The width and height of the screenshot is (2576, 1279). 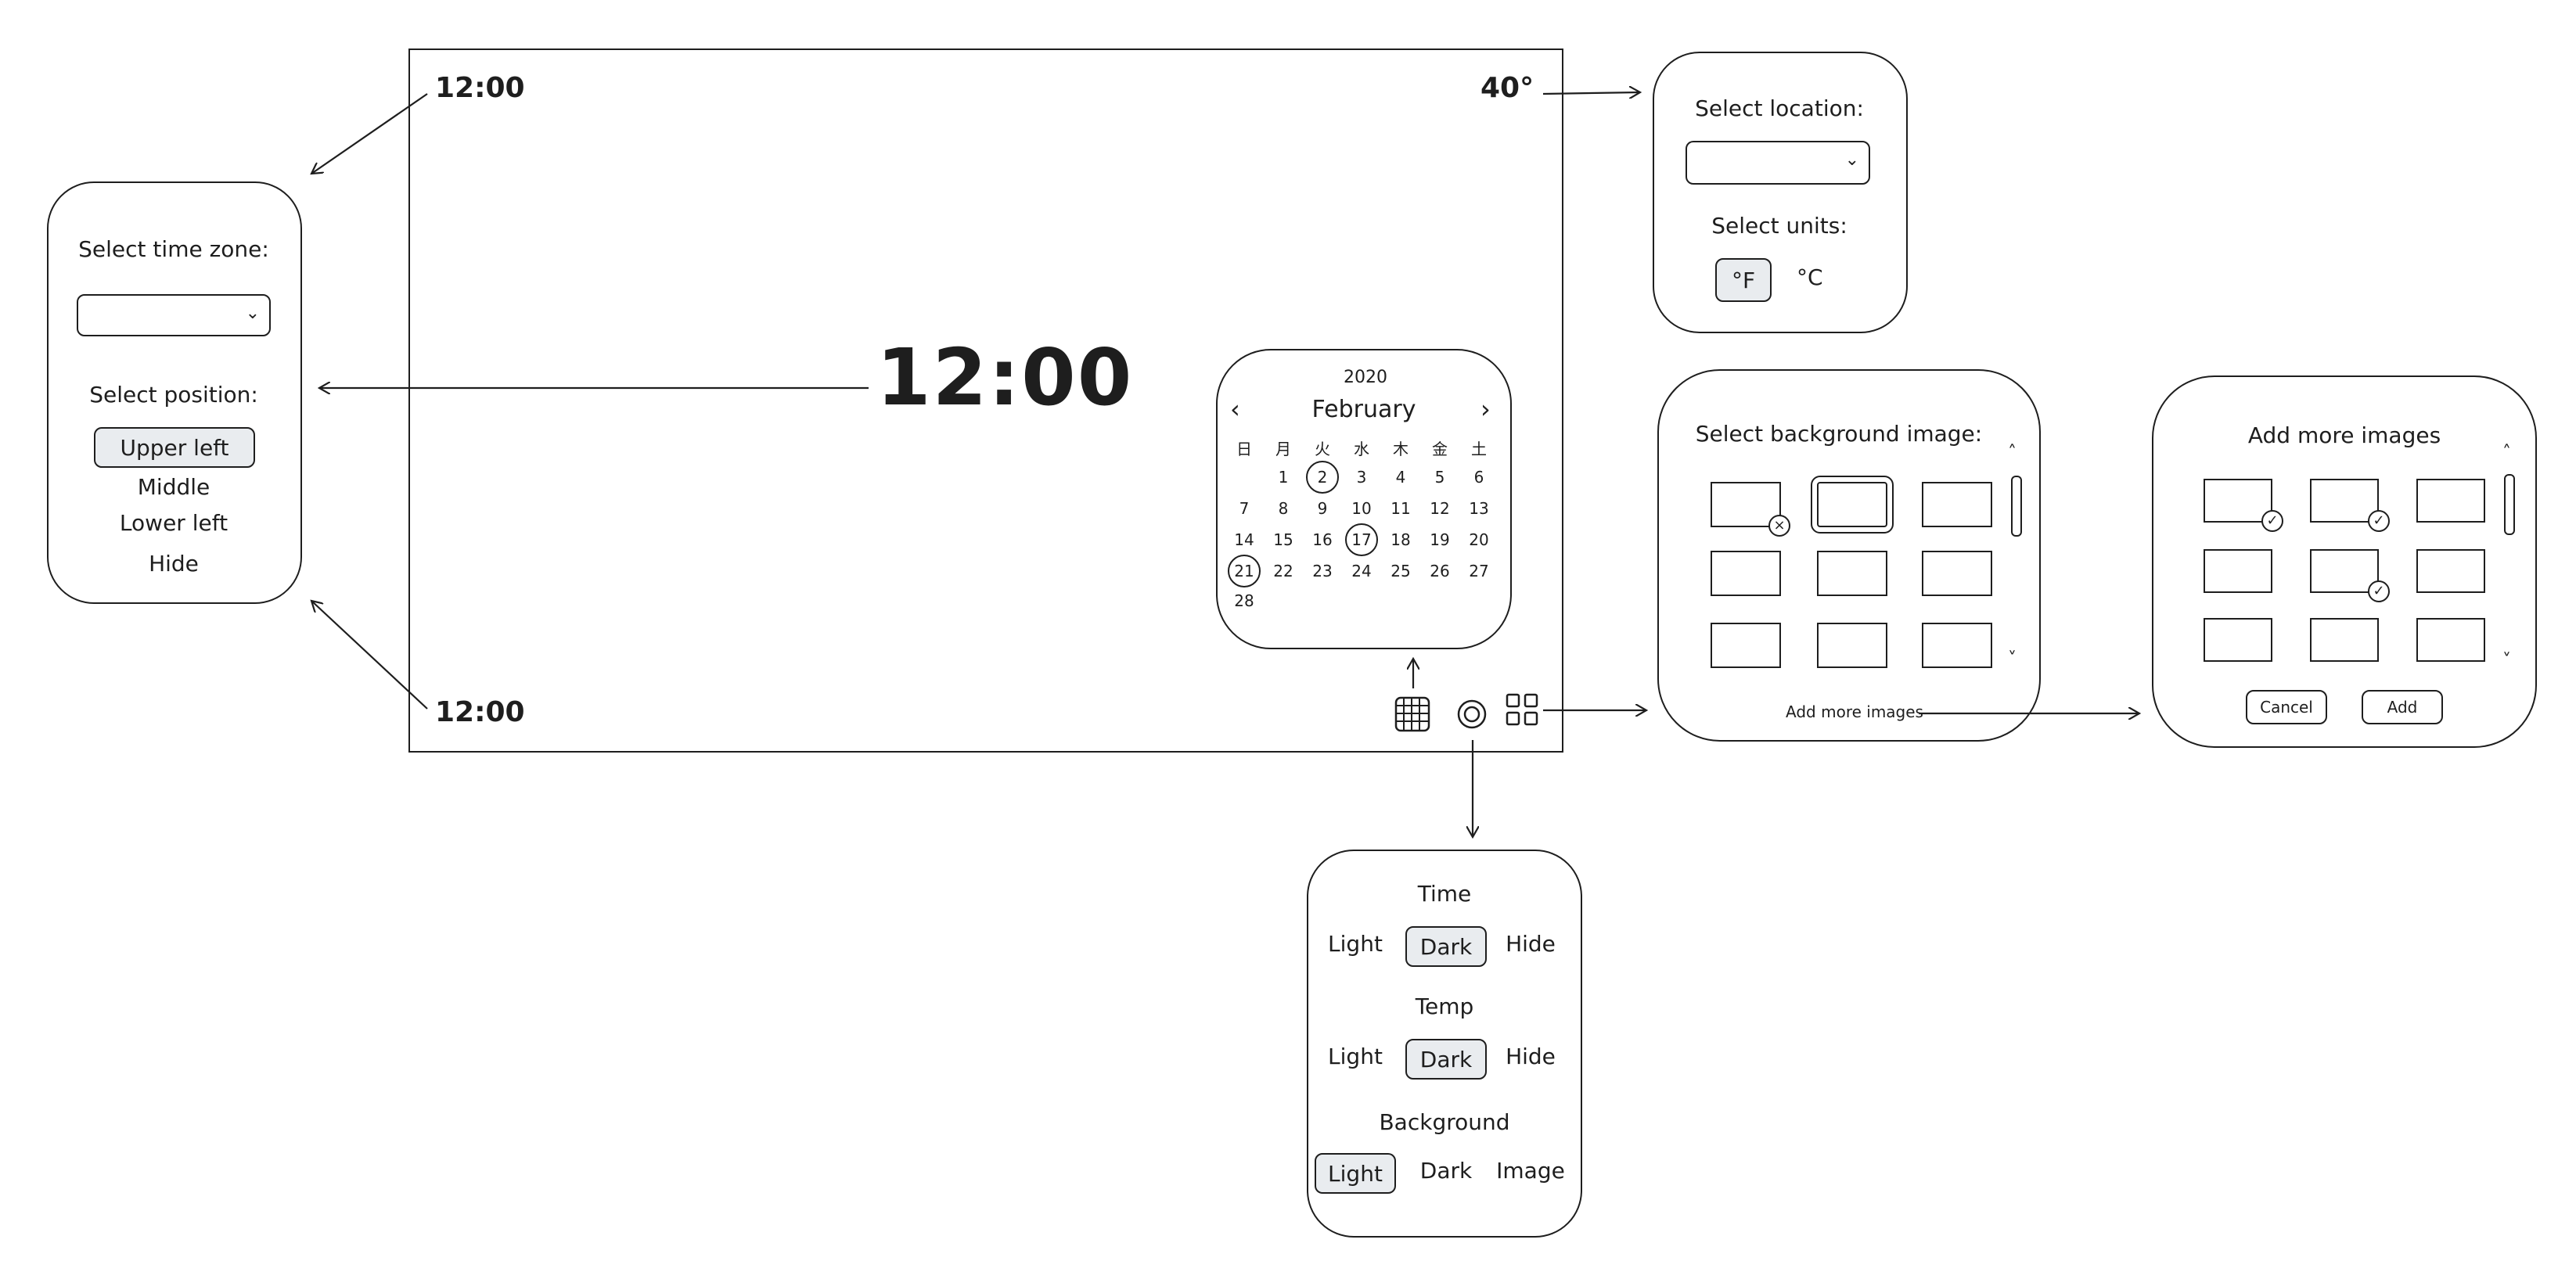 What do you see at coordinates (1284, 477) in the screenshot?
I see `calendar-day: 1` at bounding box center [1284, 477].